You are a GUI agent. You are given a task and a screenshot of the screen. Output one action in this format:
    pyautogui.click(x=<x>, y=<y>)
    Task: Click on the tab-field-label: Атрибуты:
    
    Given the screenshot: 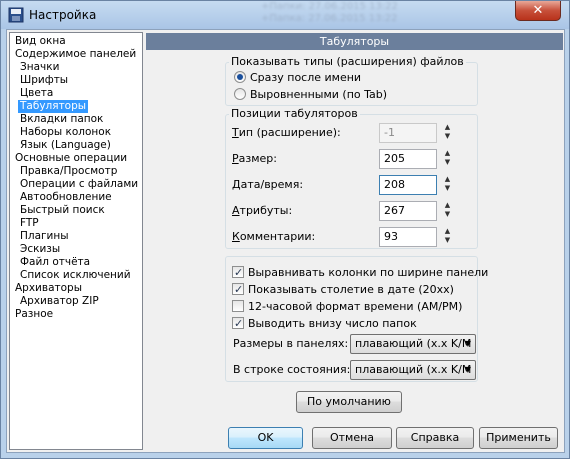 What is the action you would take?
    pyautogui.click(x=262, y=210)
    